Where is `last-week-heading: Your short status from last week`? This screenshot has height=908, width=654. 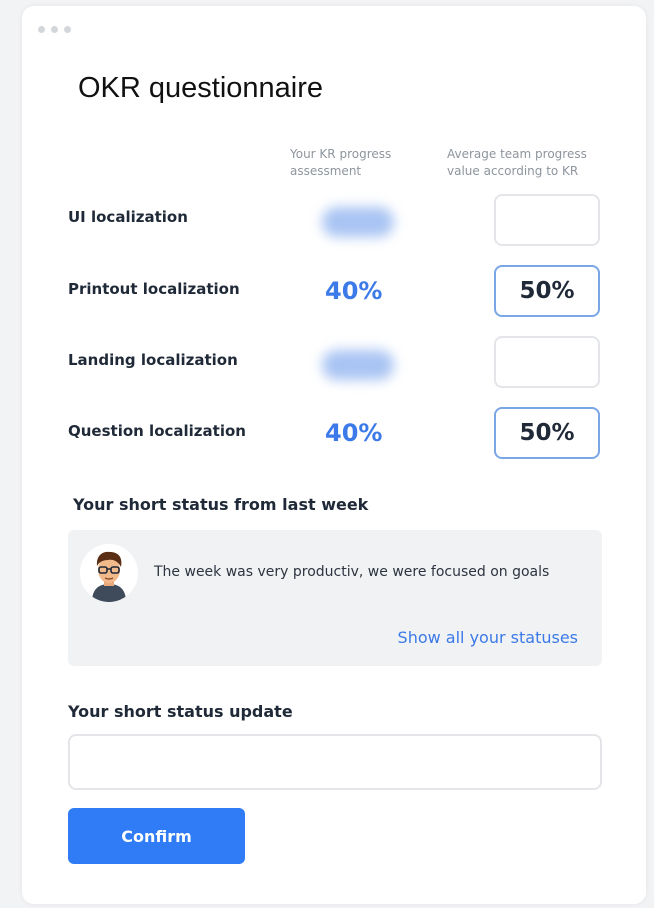
last-week-heading: Your short status from last week is located at coordinates (221, 504).